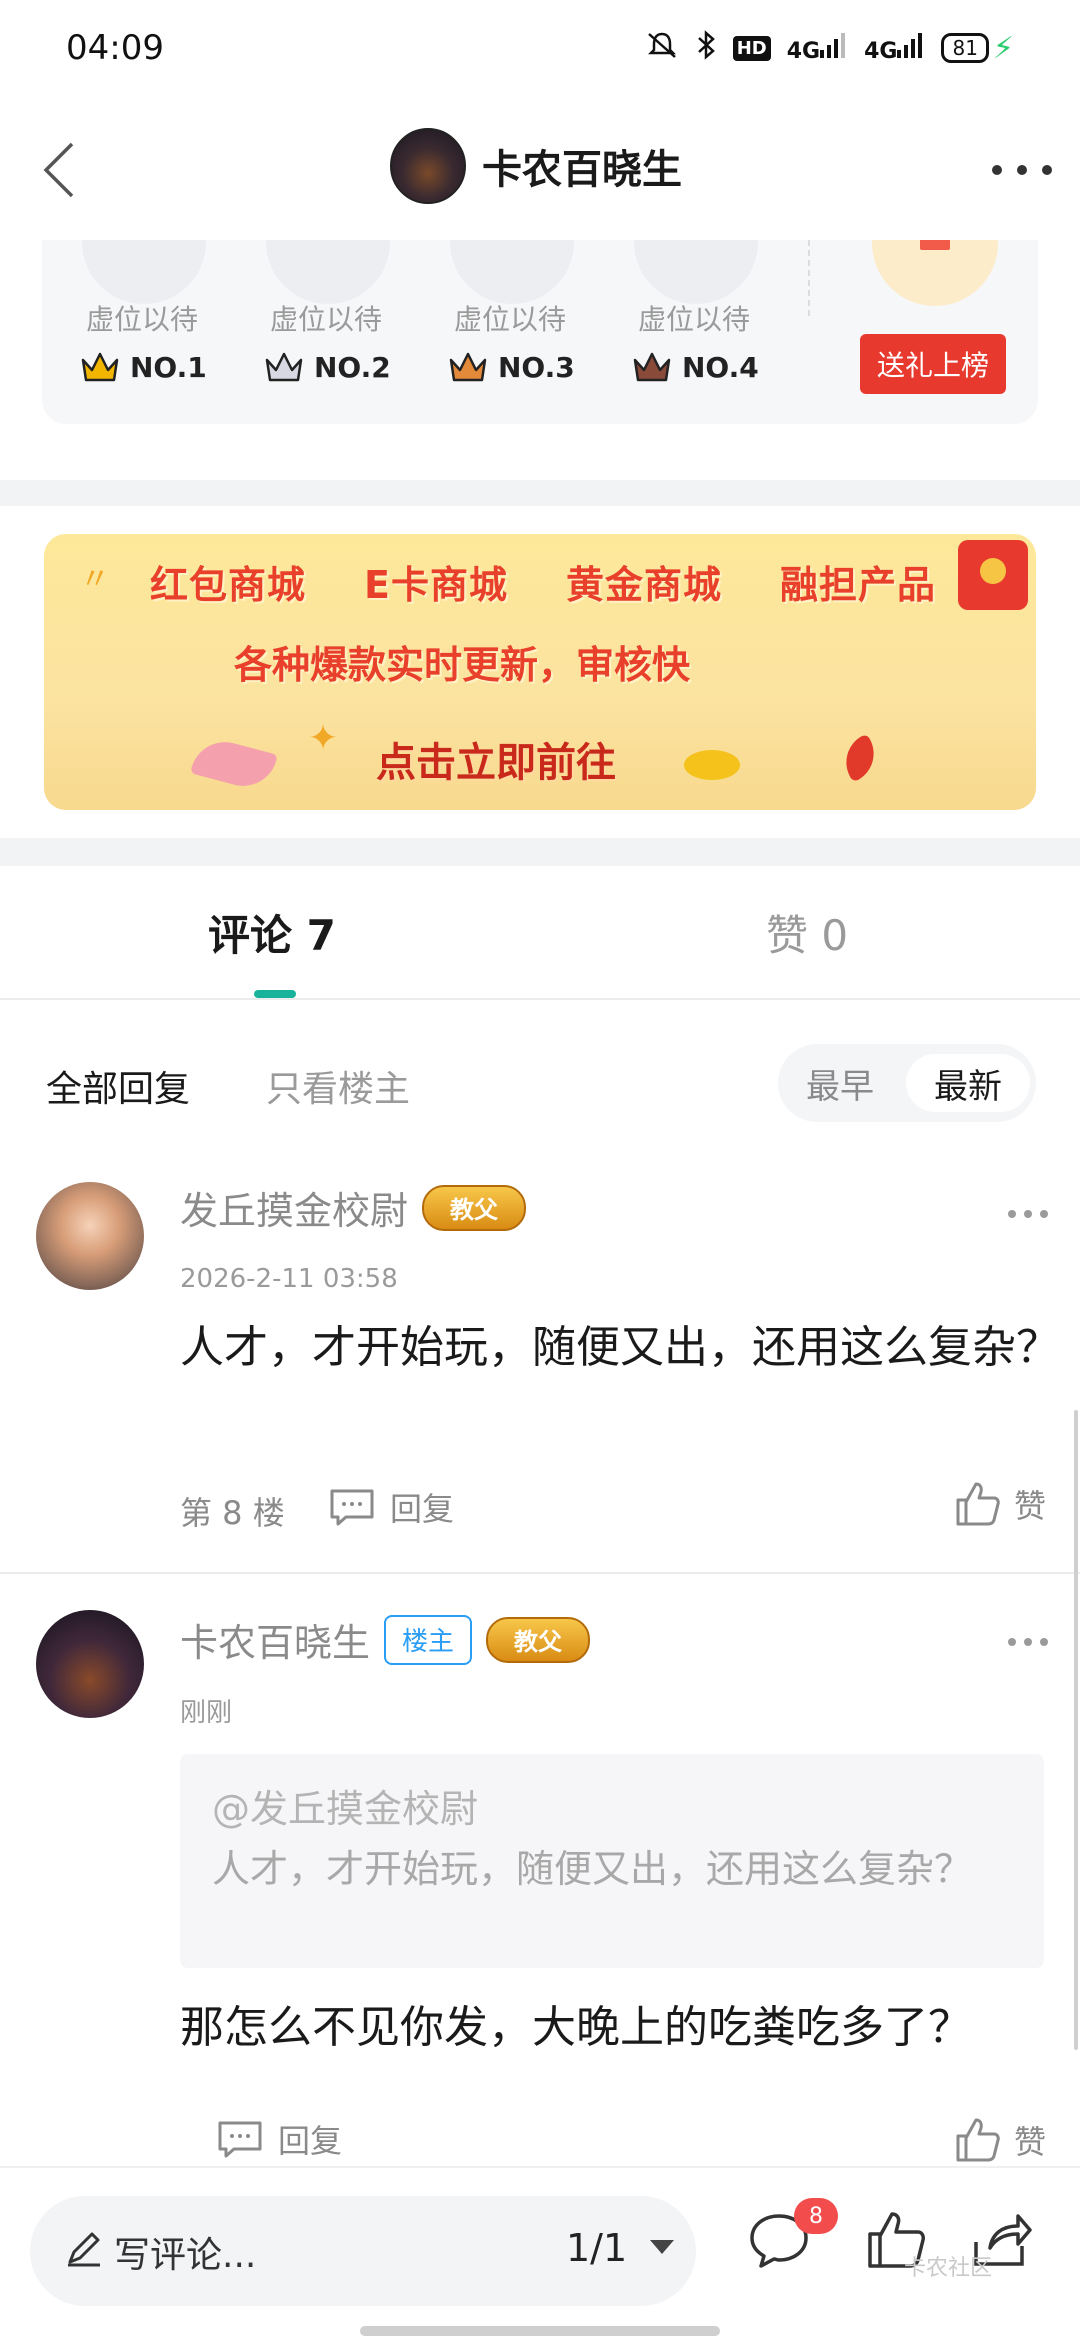 The height and width of the screenshot is (2340, 1080). I want to click on quoted-comment: @发丘摸金校尉 人才，才开始玩，随便又出，还用这么复杂？, so click(612, 1861).